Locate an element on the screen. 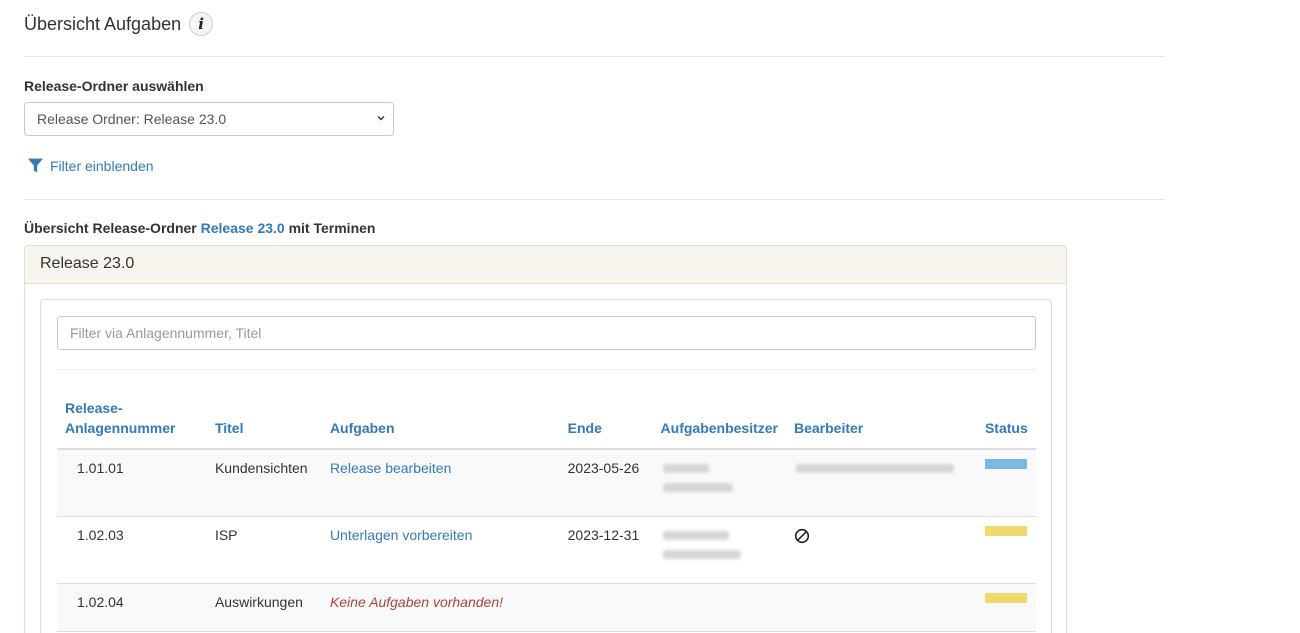 Image resolution: width=1300 pixels, height=633 pixels. cell-nummer: 1.02.03 is located at coordinates (132, 550).